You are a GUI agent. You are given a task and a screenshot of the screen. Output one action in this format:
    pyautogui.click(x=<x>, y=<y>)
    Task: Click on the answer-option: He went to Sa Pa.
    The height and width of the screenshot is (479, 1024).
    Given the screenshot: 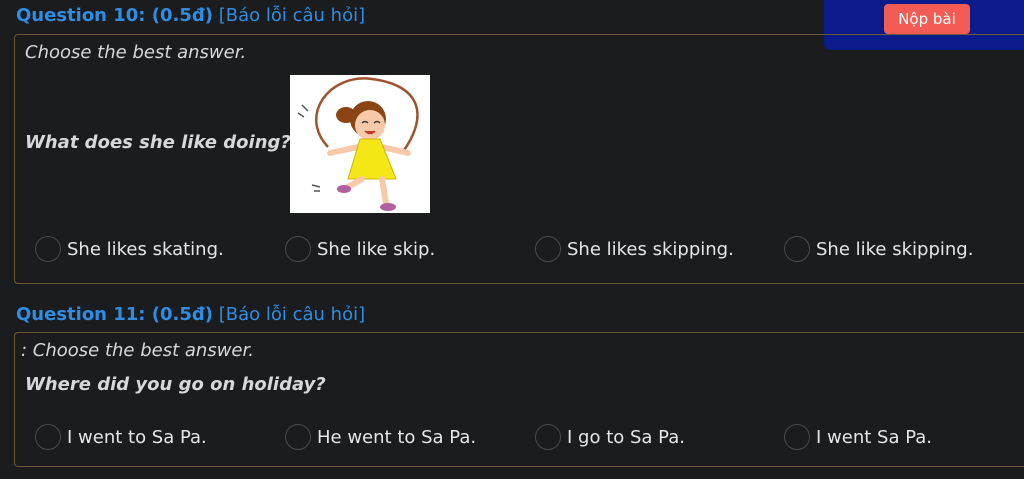 What is the action you would take?
    pyautogui.click(x=380, y=437)
    